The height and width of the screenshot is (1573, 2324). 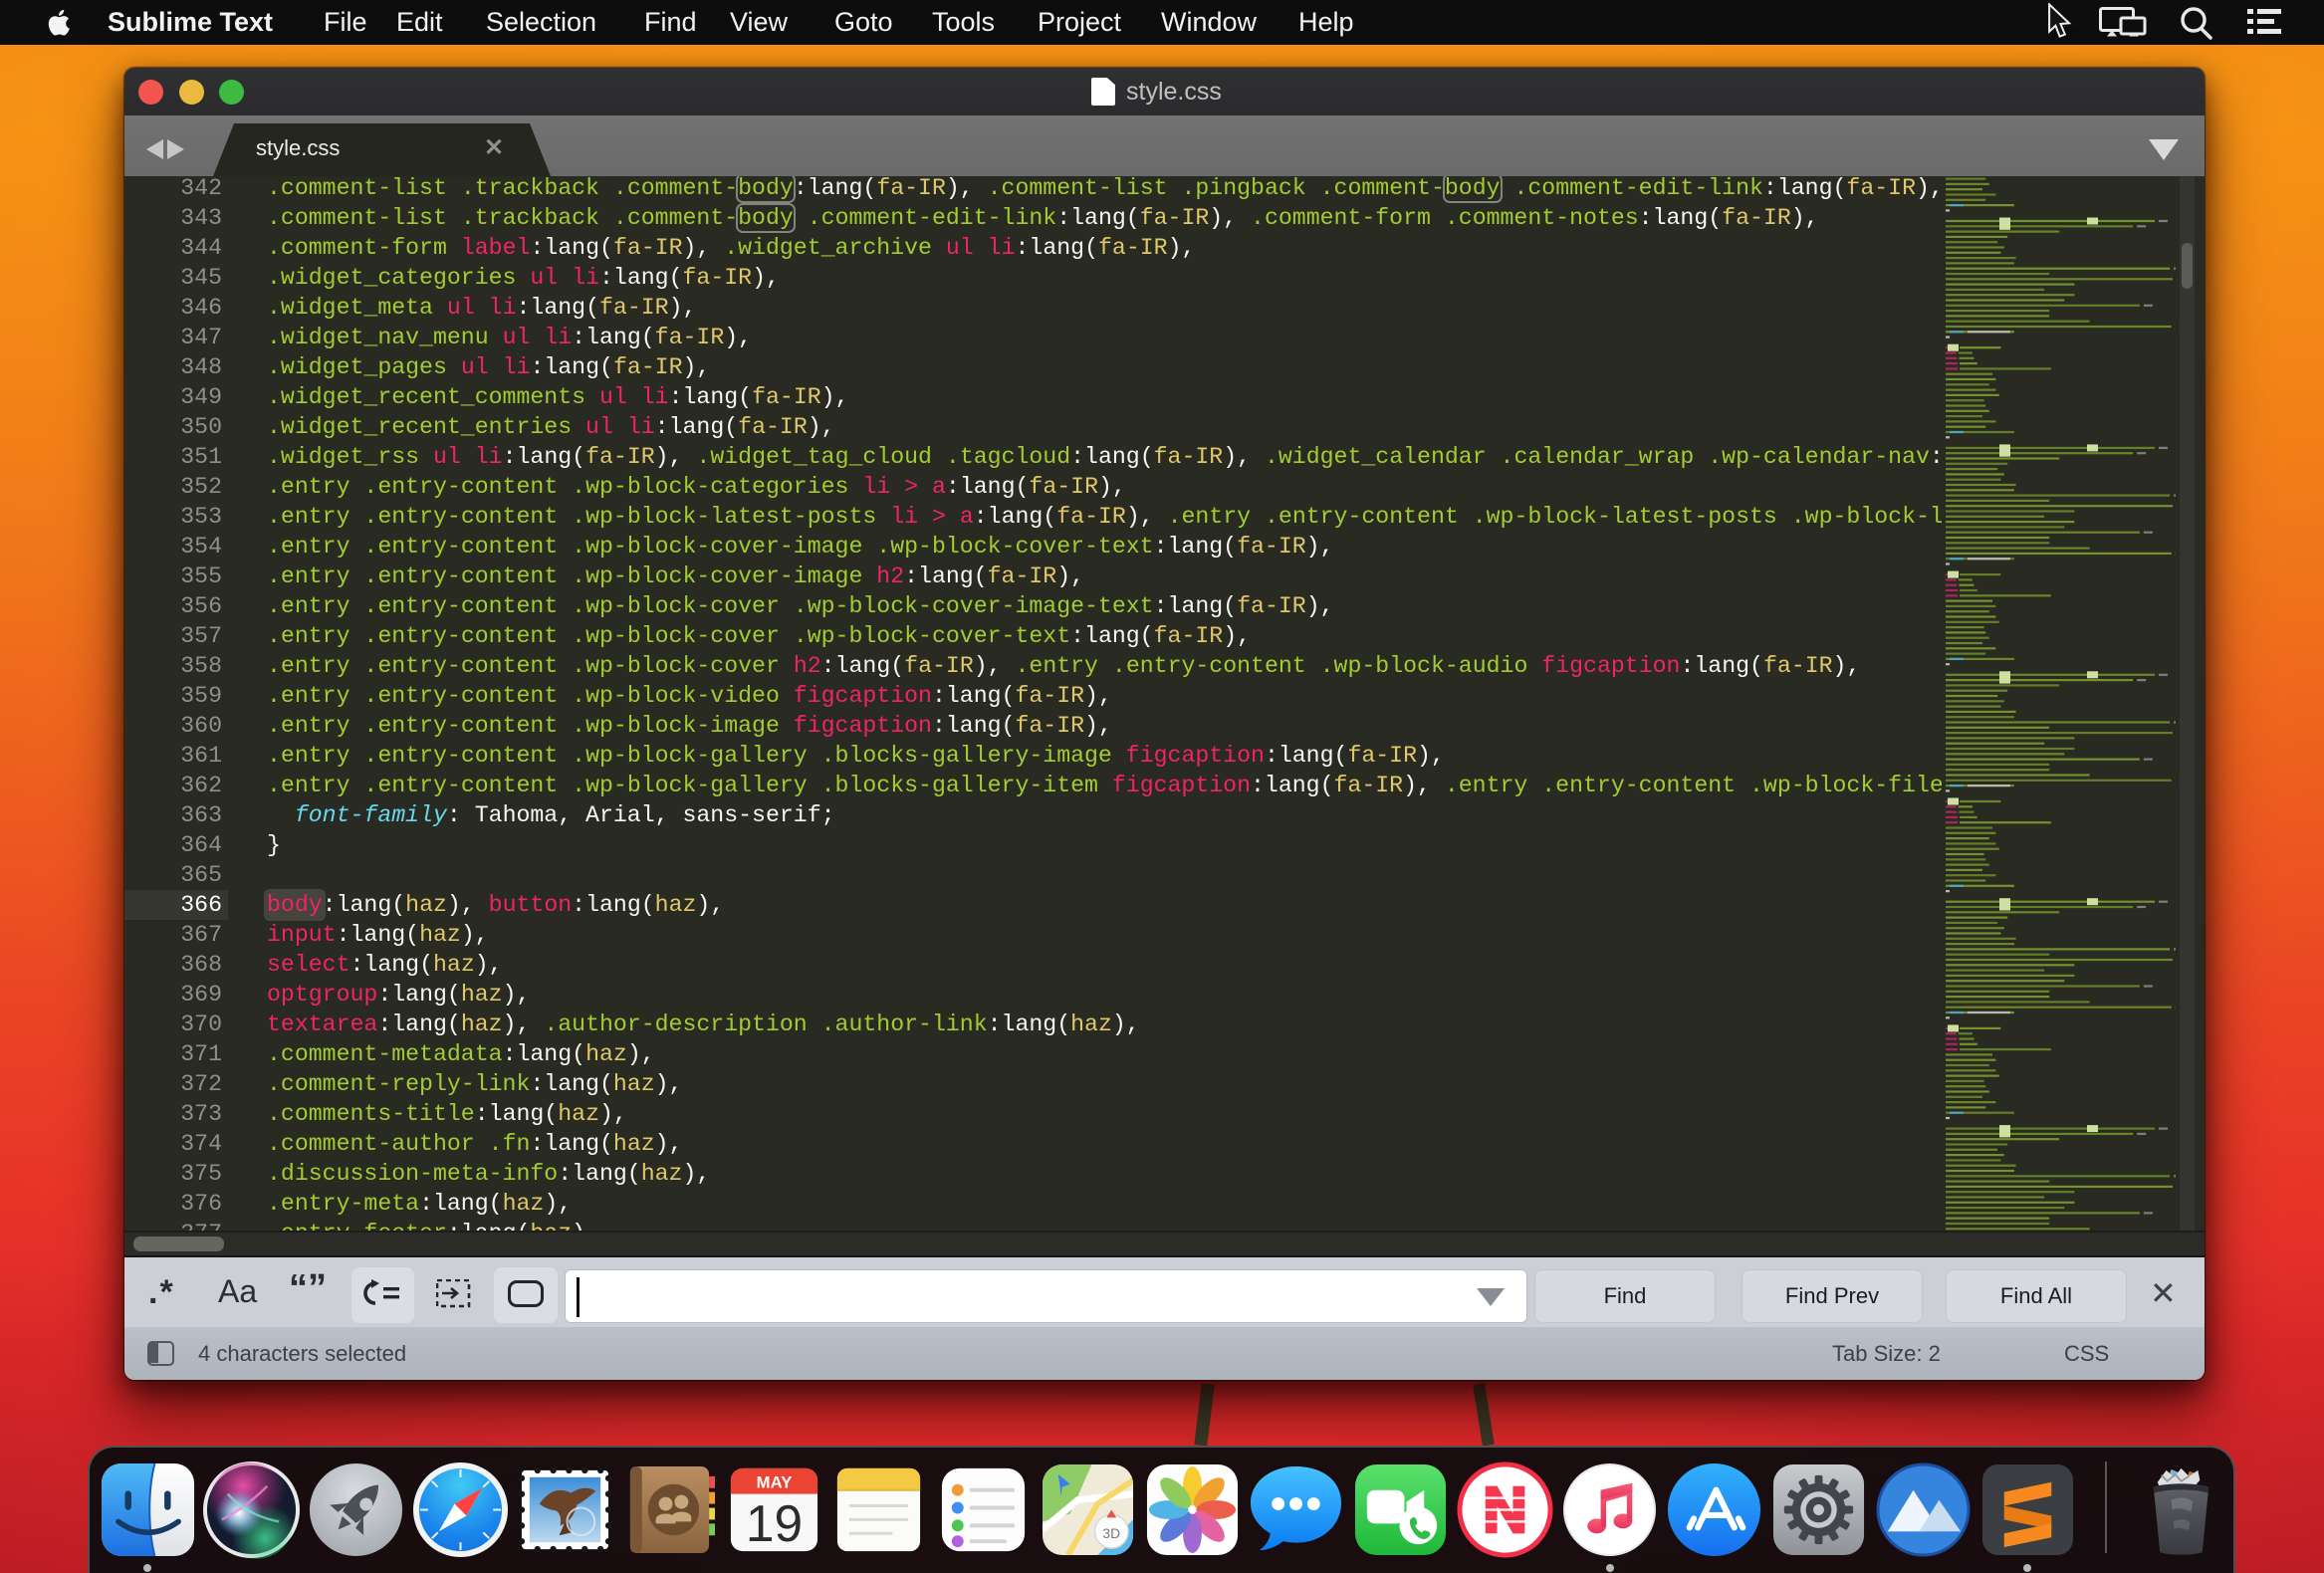 What do you see at coordinates (774, 1482) in the screenshot?
I see `svg-text: MAY` at bounding box center [774, 1482].